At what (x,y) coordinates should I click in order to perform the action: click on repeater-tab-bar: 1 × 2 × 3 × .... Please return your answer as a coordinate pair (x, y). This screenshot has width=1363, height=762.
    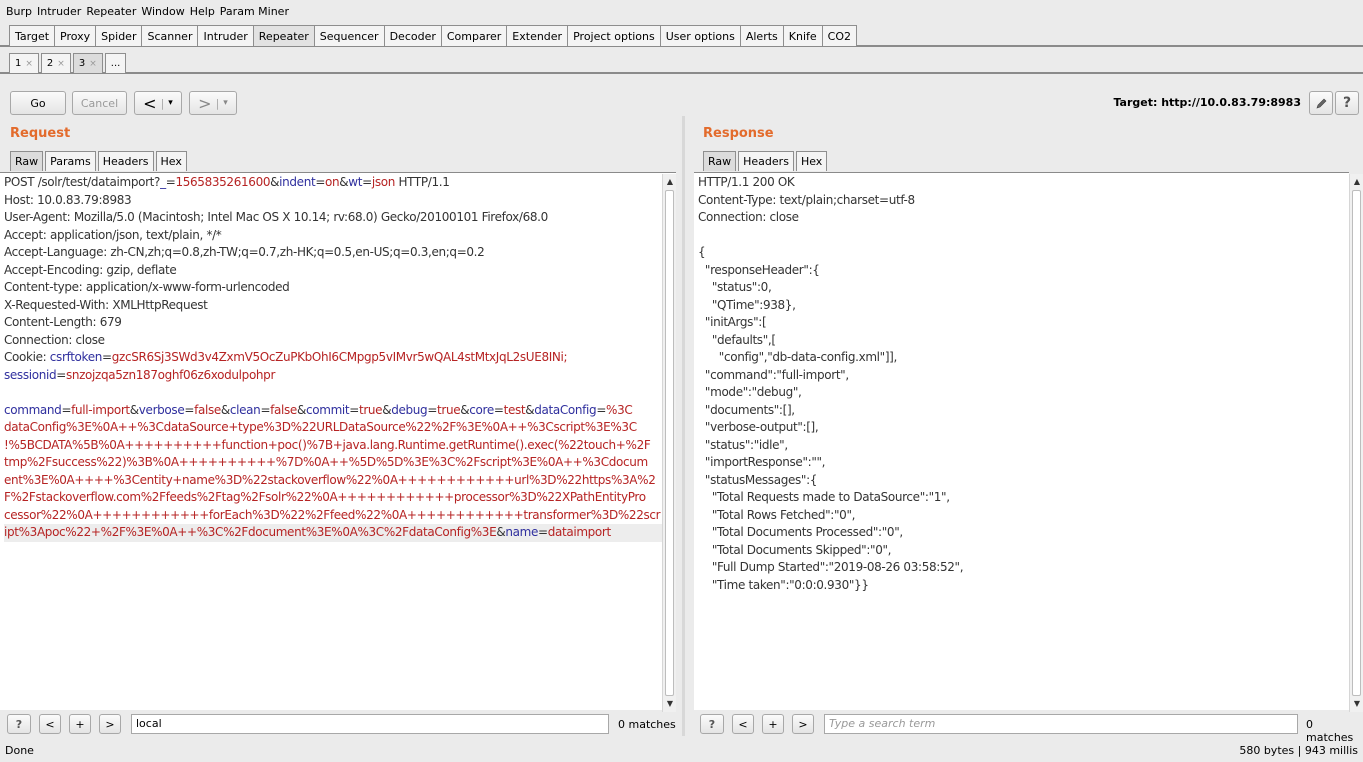
    Looking at the image, I should click on (681, 63).